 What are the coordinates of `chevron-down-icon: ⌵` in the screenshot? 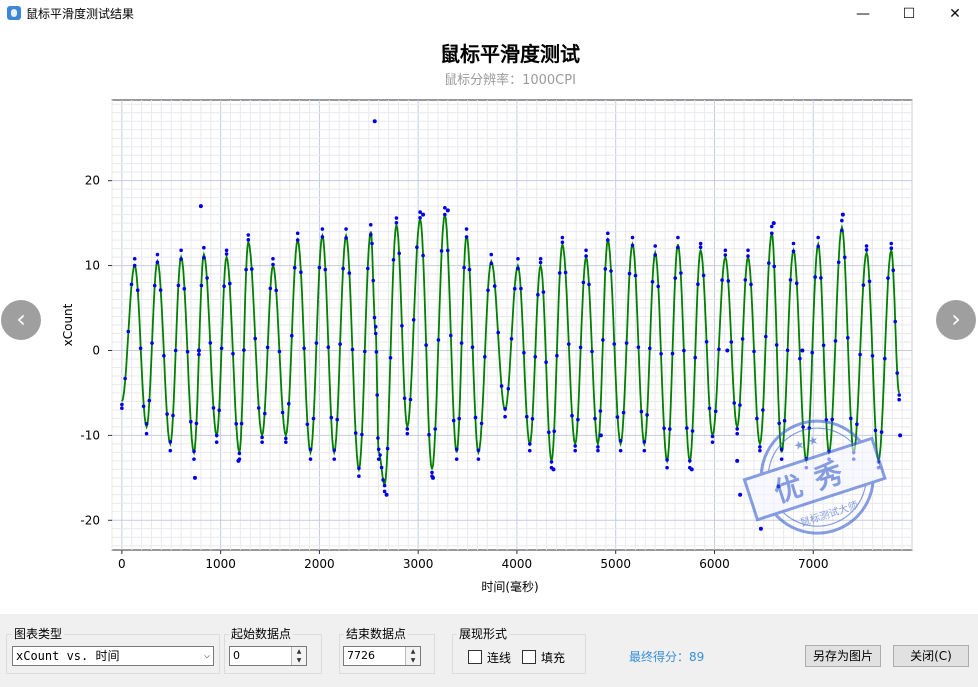 It's located at (206, 655).